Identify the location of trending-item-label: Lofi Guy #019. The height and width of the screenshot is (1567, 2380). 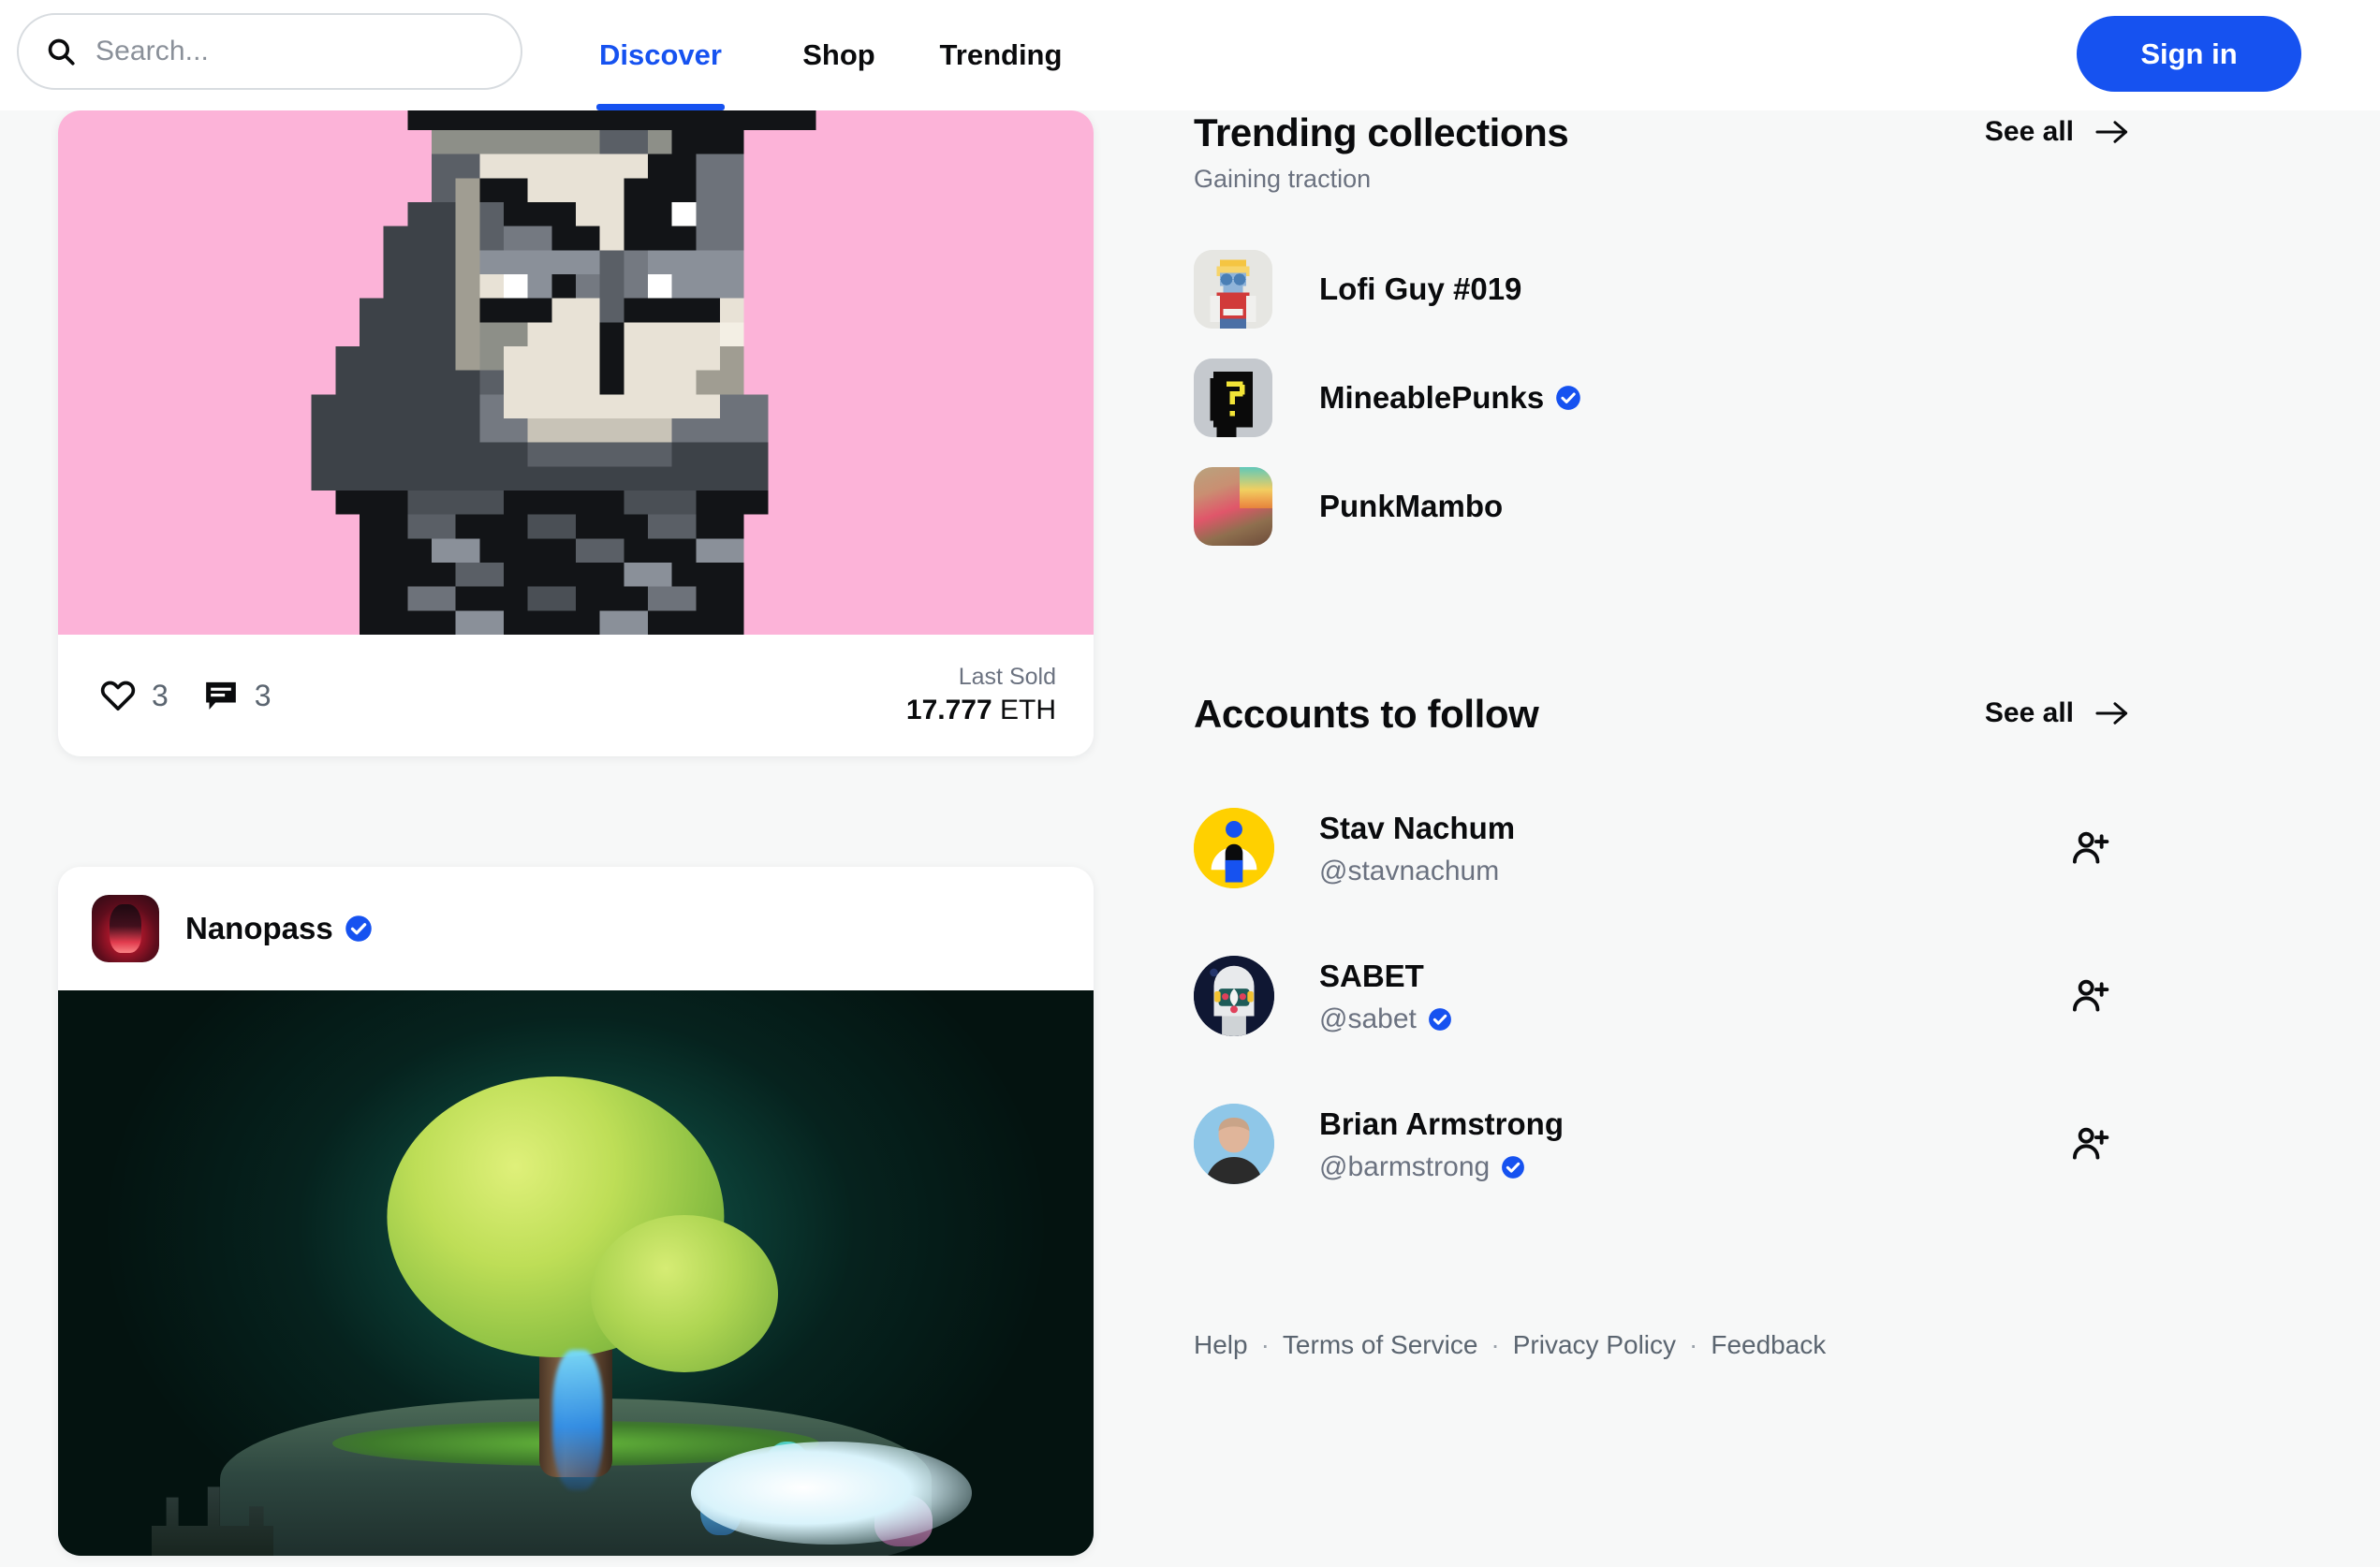
(1420, 289).